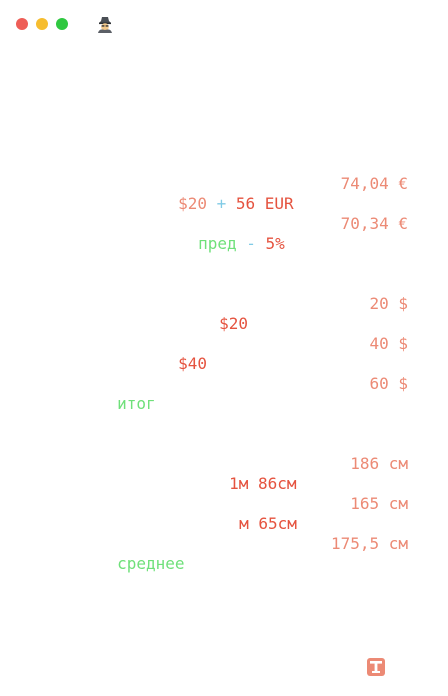 The width and height of the screenshot is (448, 696). Describe the element at coordinates (275, 243) in the screenshot. I see `percent-value: 5%` at that location.